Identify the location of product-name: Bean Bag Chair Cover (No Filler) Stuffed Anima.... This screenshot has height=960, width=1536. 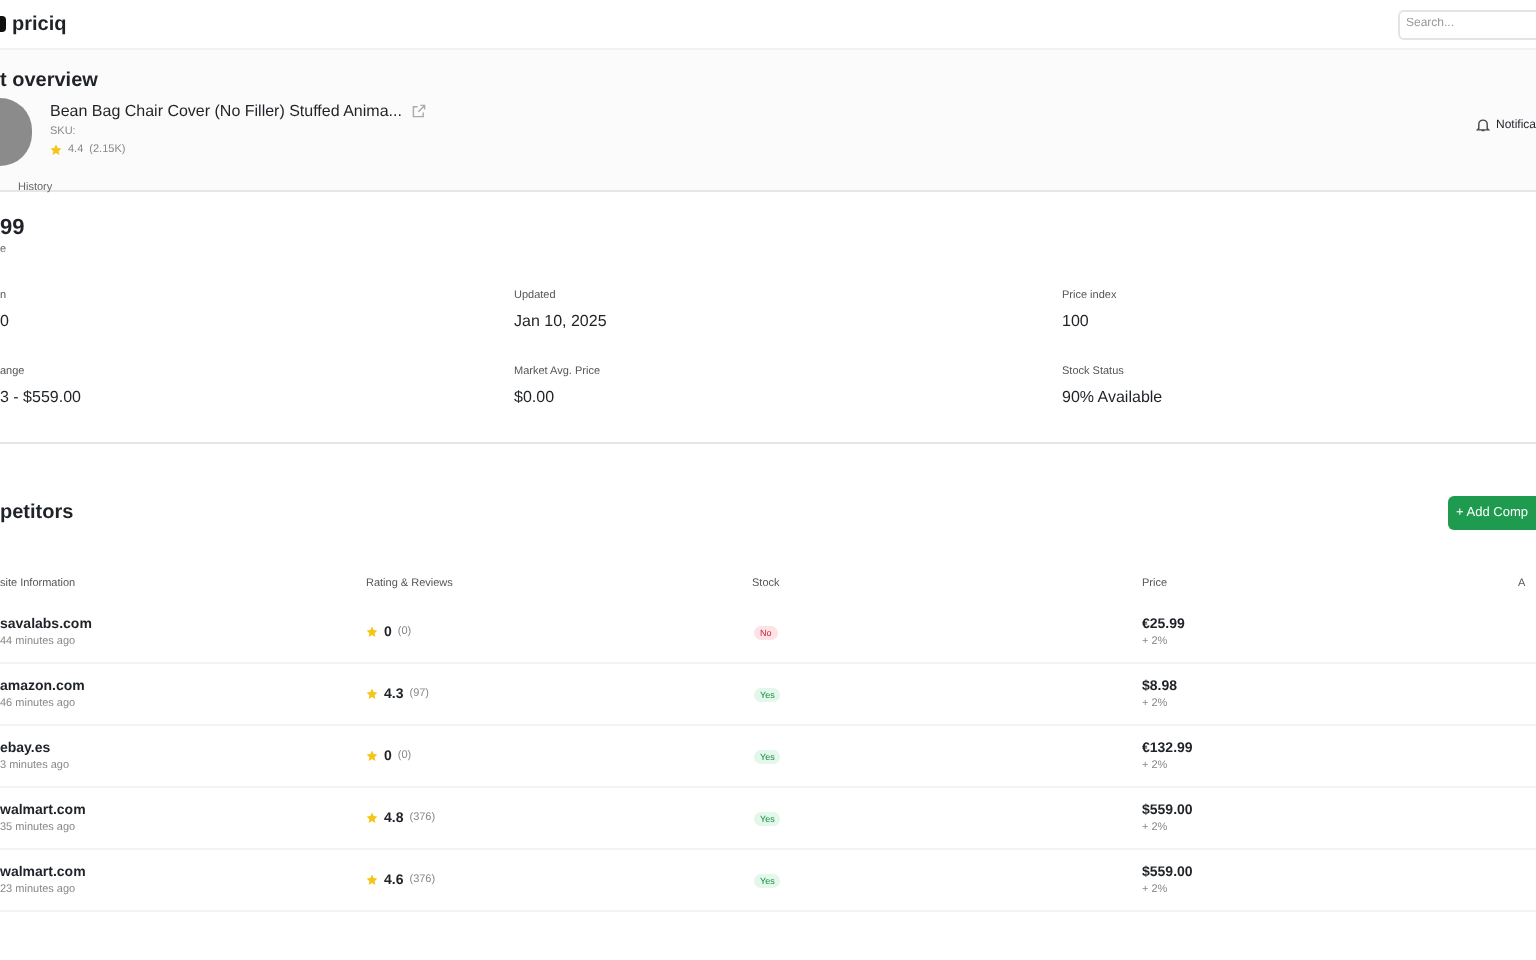
(226, 111).